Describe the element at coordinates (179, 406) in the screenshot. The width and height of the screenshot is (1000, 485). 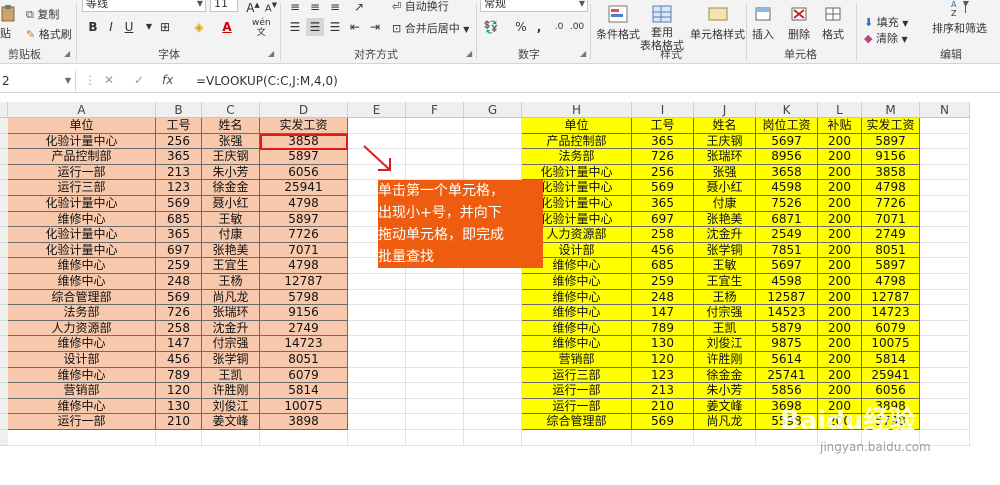
I see `left-table-cell: 130` at that location.